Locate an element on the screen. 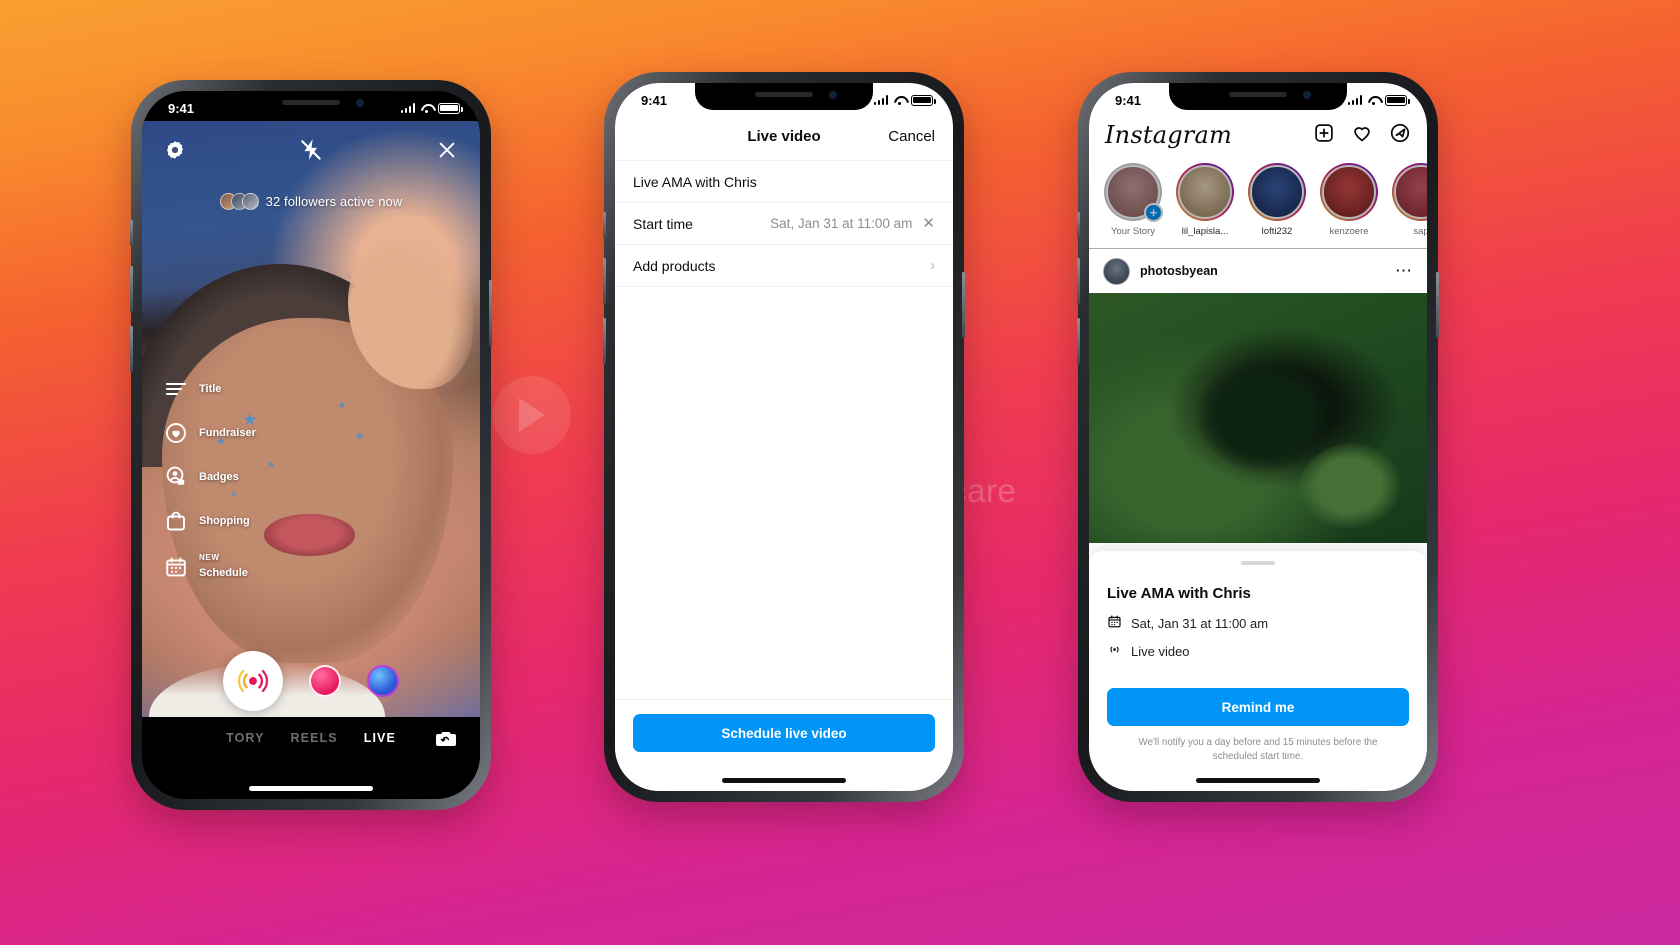  side-menu-item-shopping: Shopping is located at coordinates (210, 521).